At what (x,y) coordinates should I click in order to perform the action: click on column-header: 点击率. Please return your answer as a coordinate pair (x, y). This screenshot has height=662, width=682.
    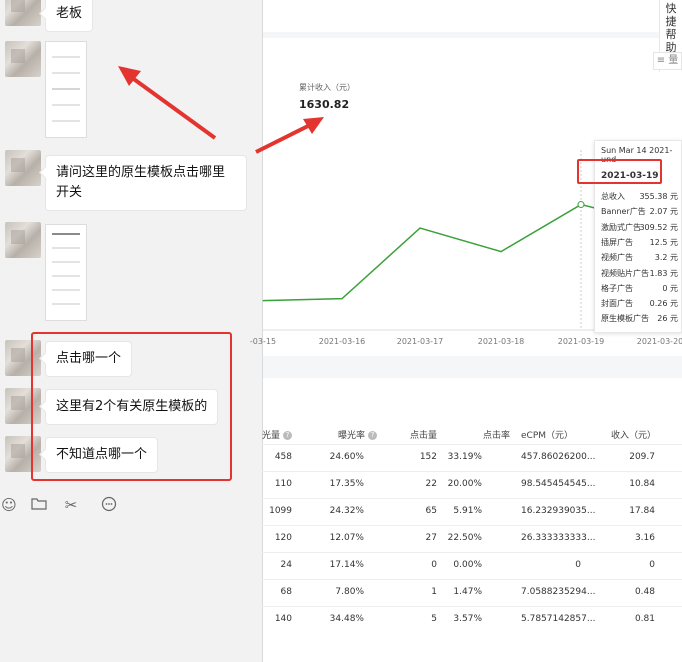
    Looking at the image, I should click on (496, 434).